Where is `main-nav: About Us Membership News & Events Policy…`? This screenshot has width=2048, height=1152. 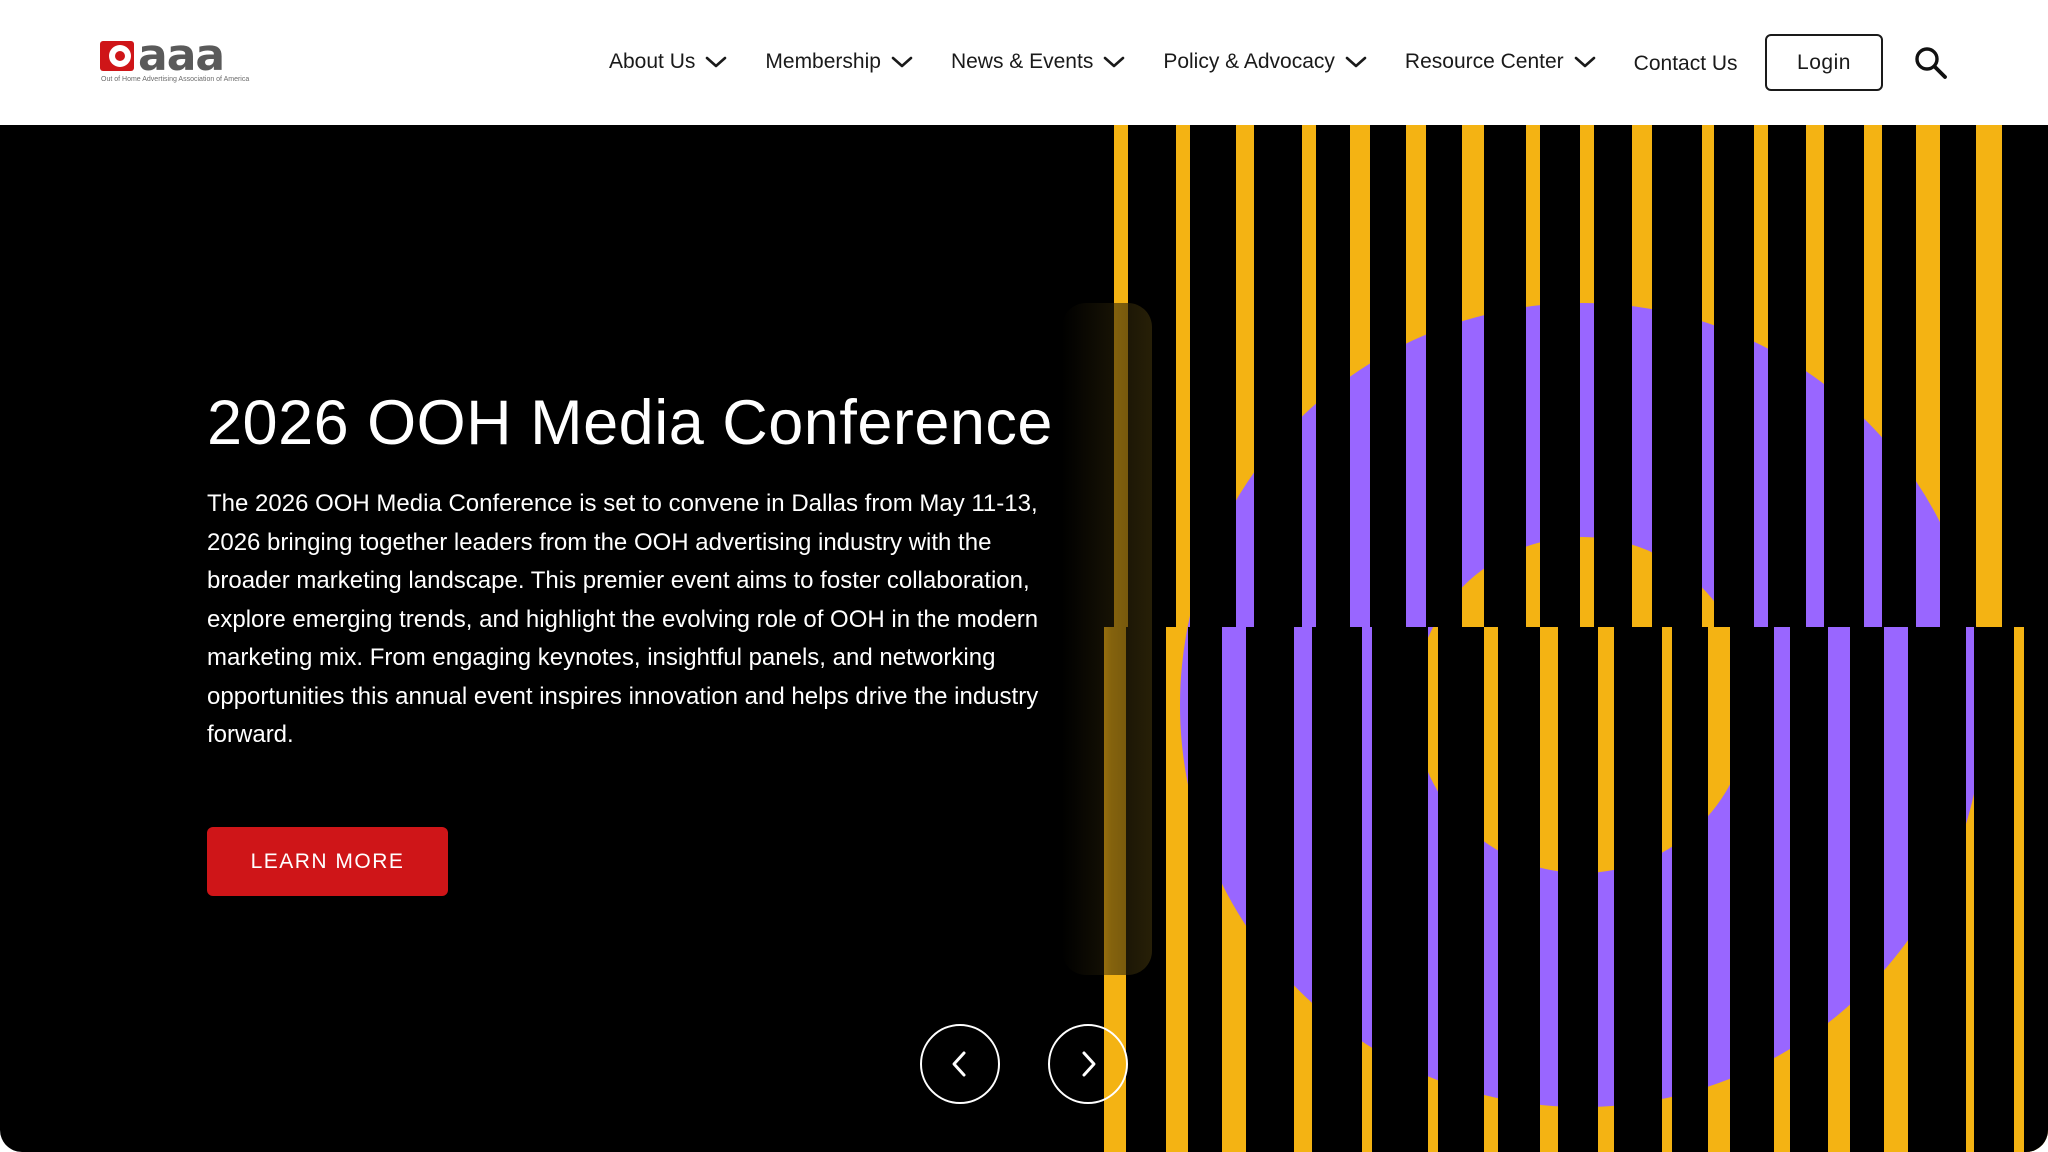
main-nav: About Us Membership News & Events Policy… is located at coordinates (1173, 62).